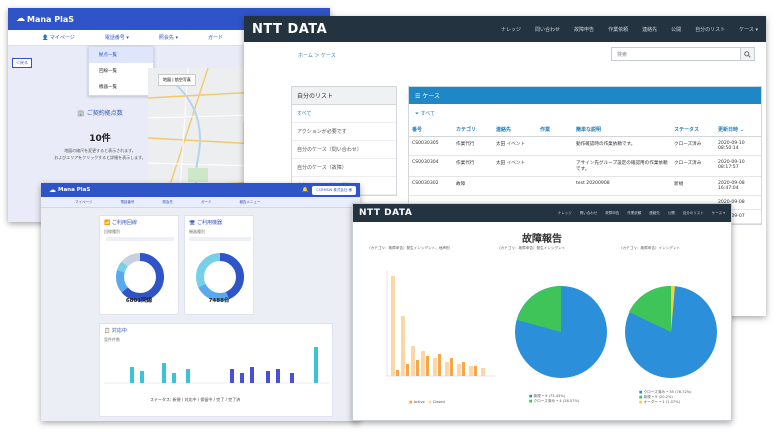 The image size is (780, 432). Describe the element at coordinates (249, 202) in the screenshot. I see `nav-item-report: 報告メニュー` at that location.